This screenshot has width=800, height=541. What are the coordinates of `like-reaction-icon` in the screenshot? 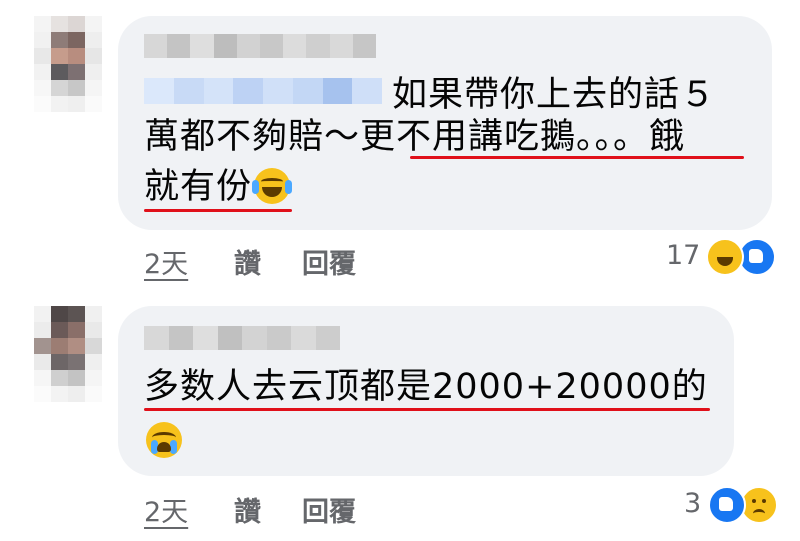 It's located at (727, 505).